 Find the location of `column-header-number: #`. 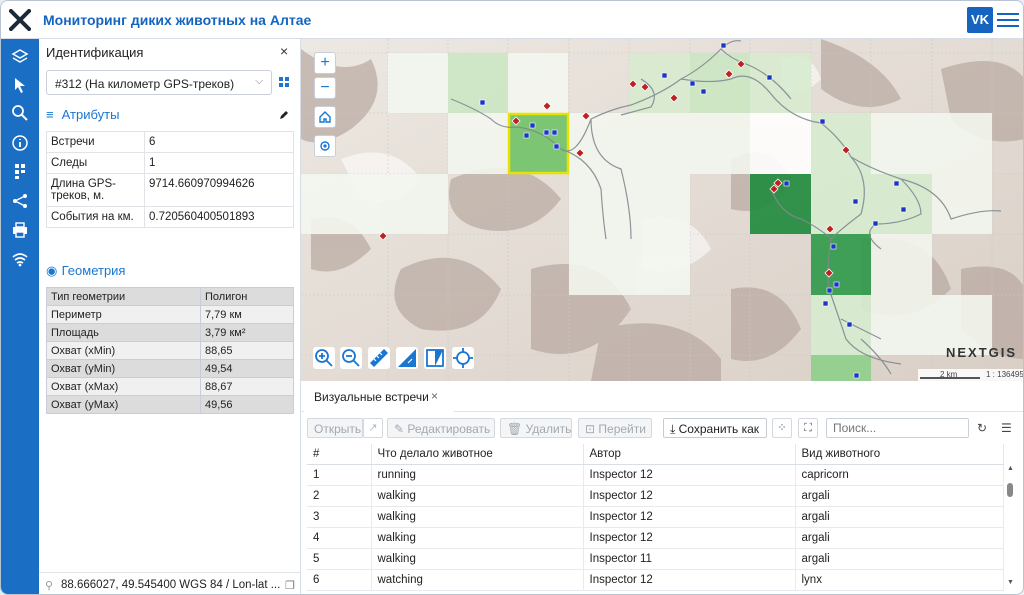

column-header-number: # is located at coordinates (339, 454).